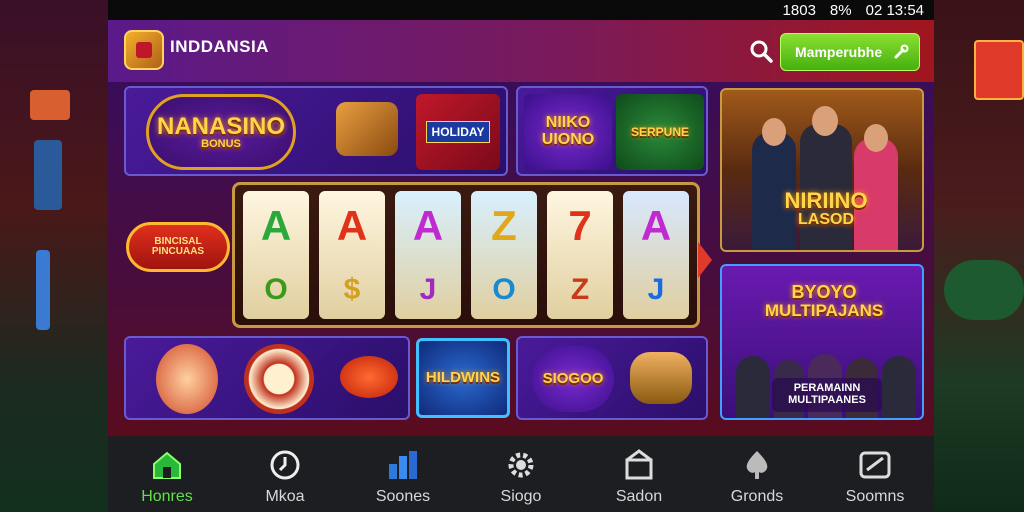 This screenshot has height=512, width=1024. I want to click on nav-label: Sadon, so click(639, 496).